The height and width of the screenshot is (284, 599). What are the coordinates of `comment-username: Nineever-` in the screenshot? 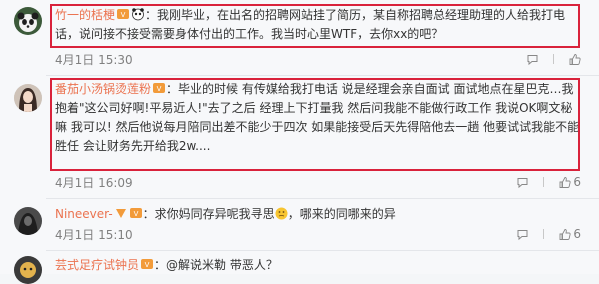 It's located at (84, 214).